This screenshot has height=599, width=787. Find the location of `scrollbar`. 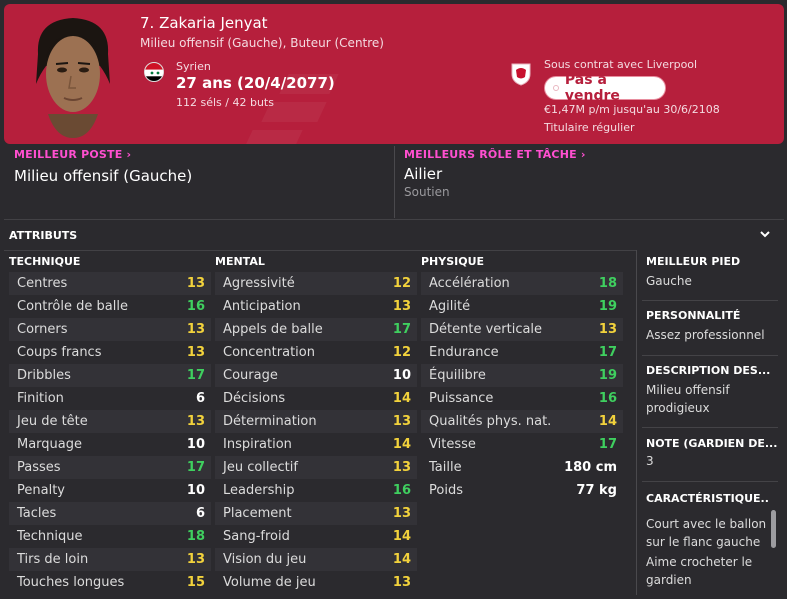

scrollbar is located at coordinates (773, 529).